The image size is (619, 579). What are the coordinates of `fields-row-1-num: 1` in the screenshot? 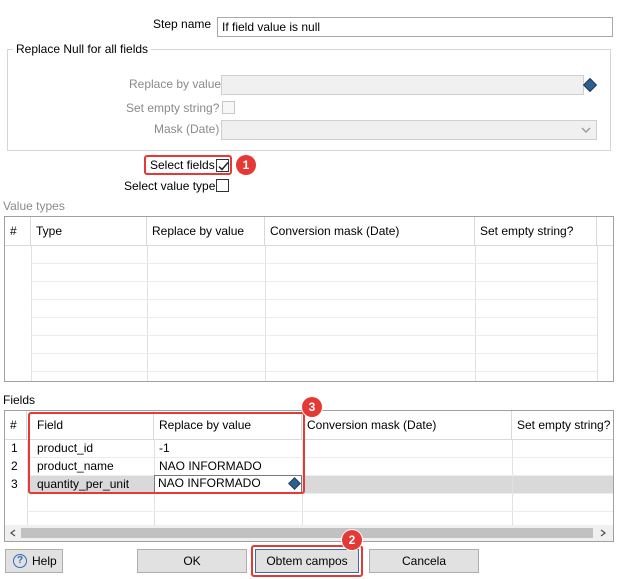 It's located at (14, 448).